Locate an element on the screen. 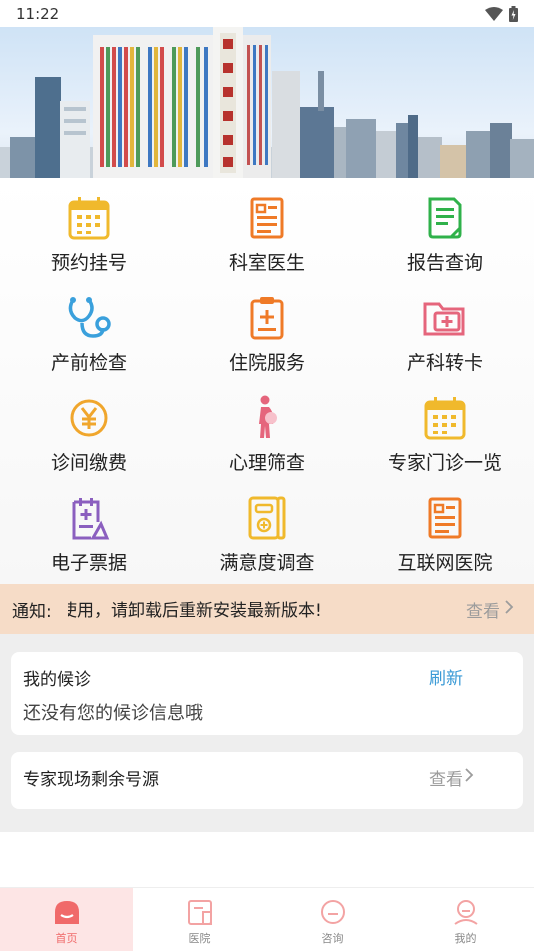  grid-item-label: 电子票据 is located at coordinates (88, 563).